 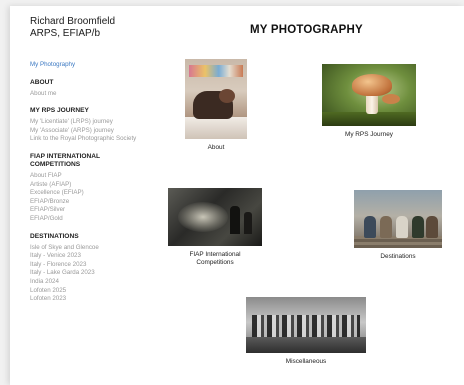 I want to click on photo-child-sleeping-icon, so click(x=216, y=99).